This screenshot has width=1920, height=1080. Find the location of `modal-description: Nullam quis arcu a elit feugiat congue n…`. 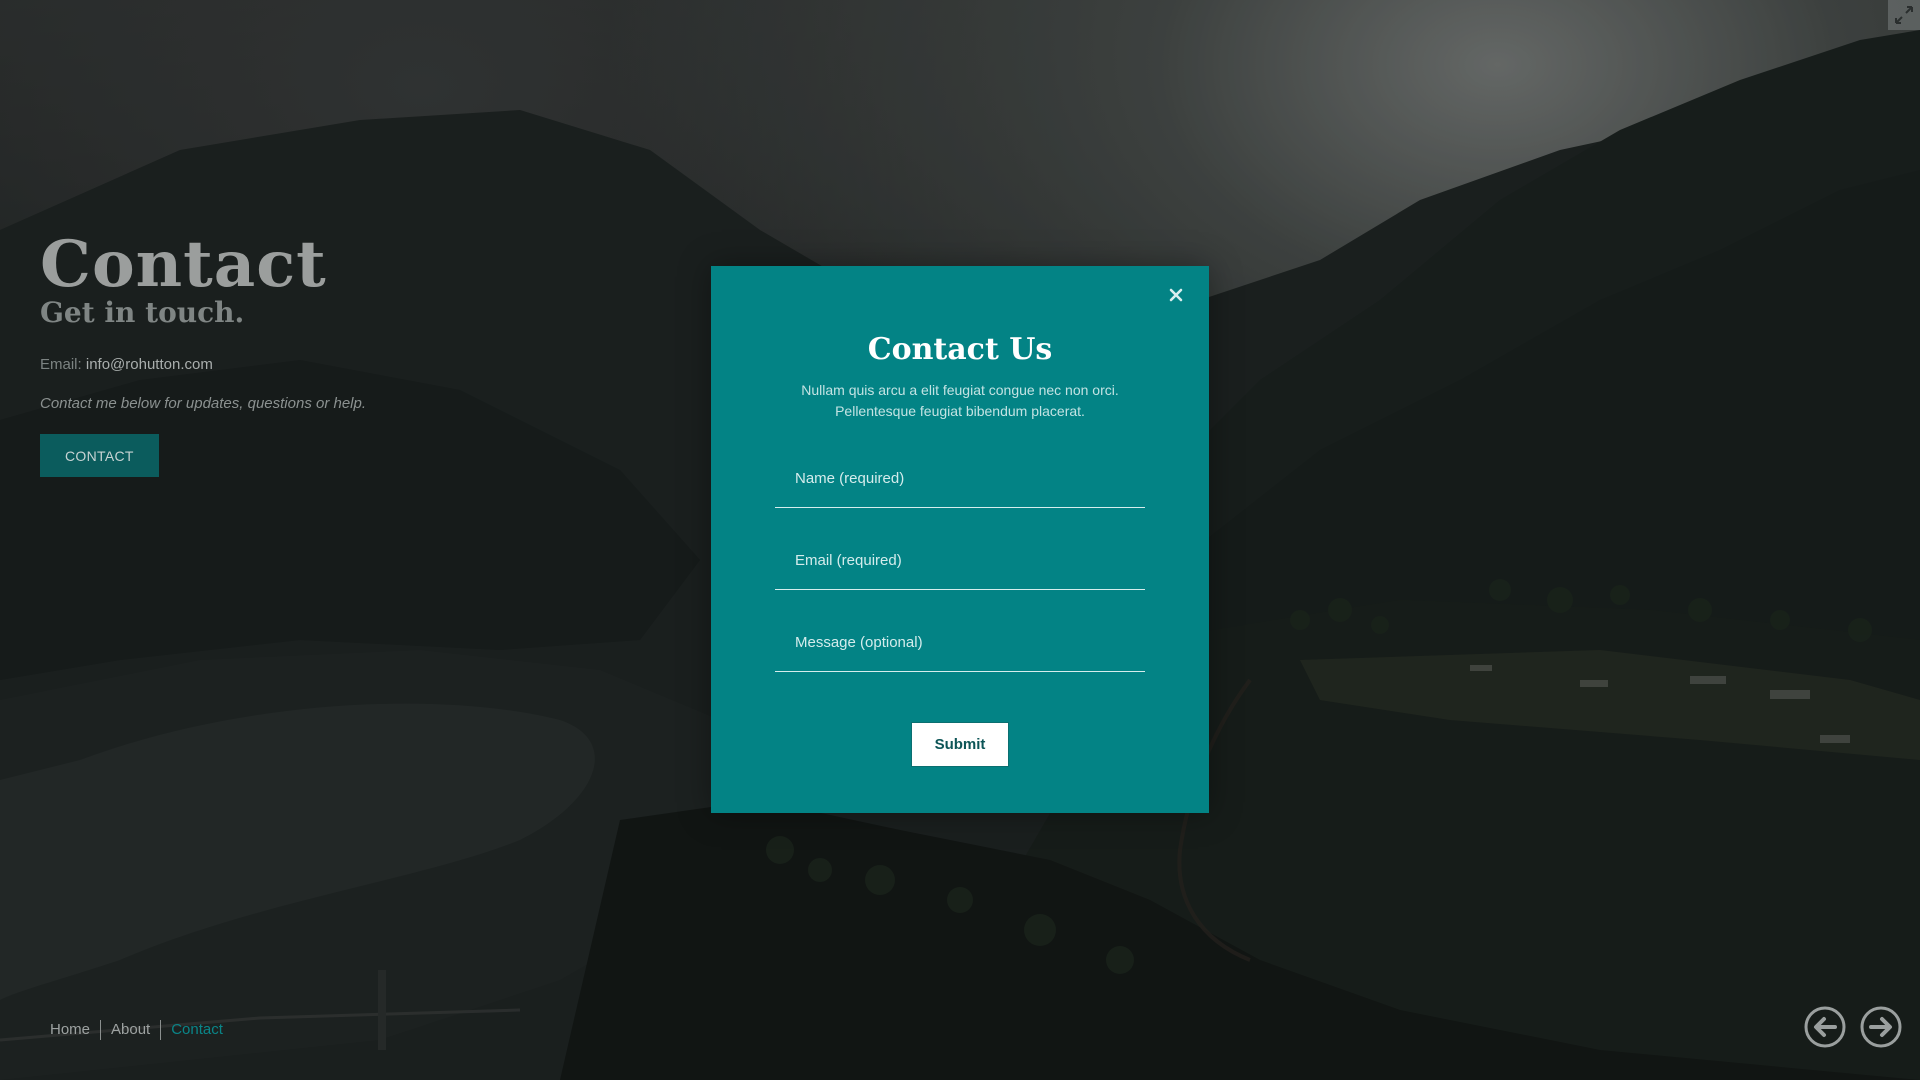

modal-description: Nullam quis arcu a elit feugiat congue n… is located at coordinates (960, 400).